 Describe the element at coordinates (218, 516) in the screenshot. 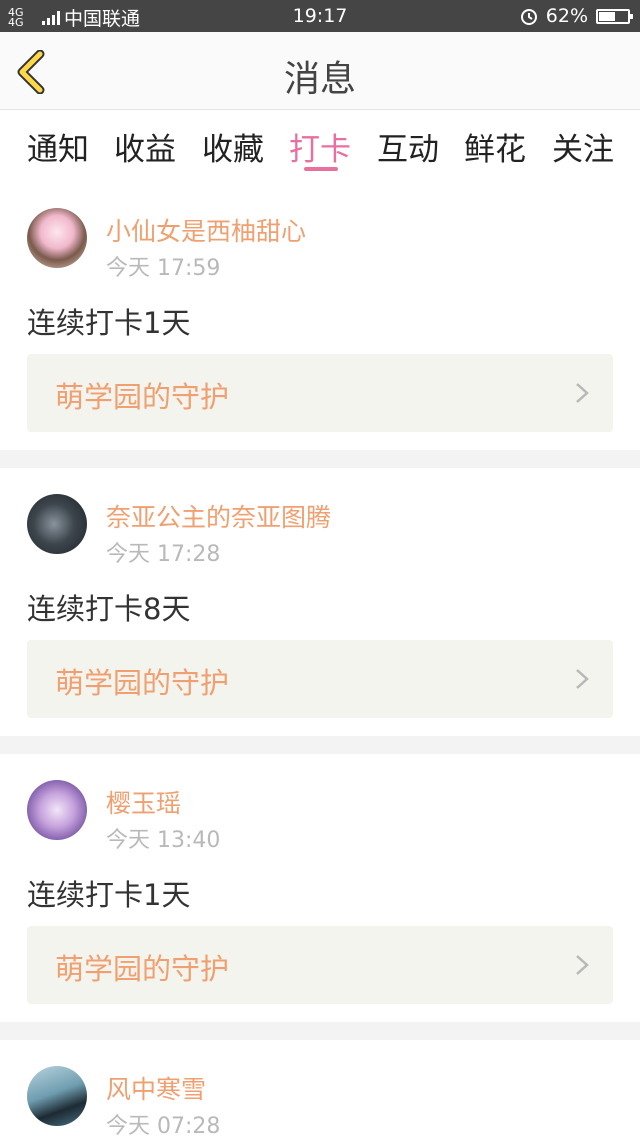

I see `username: 奈亚公主的奈亚图腾` at that location.